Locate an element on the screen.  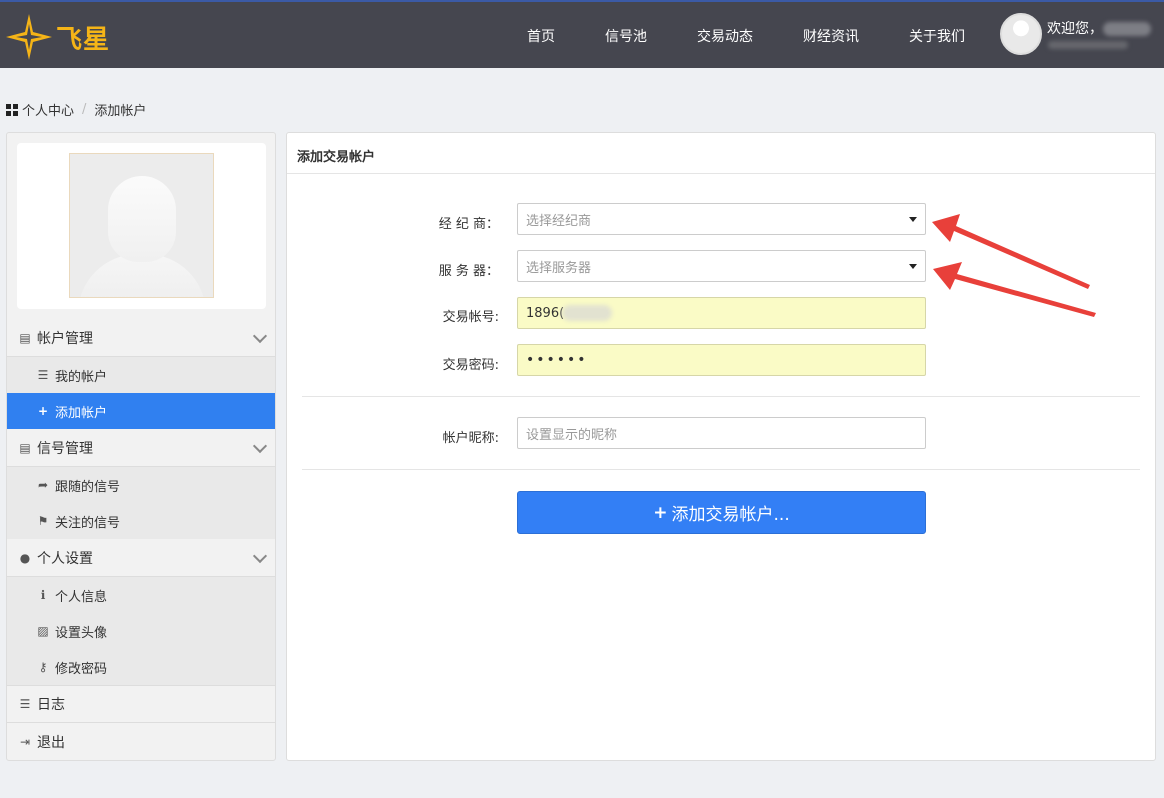
panel-title: 添加交易帐户 is located at coordinates (721, 153).